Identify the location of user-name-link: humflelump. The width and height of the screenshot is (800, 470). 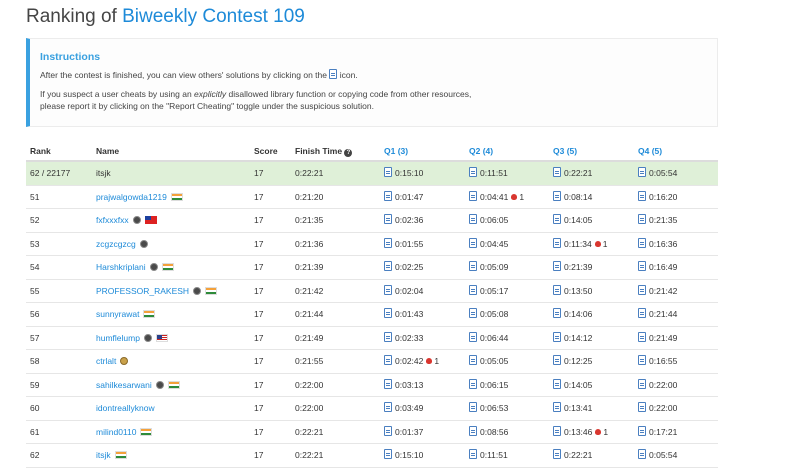
(118, 338).